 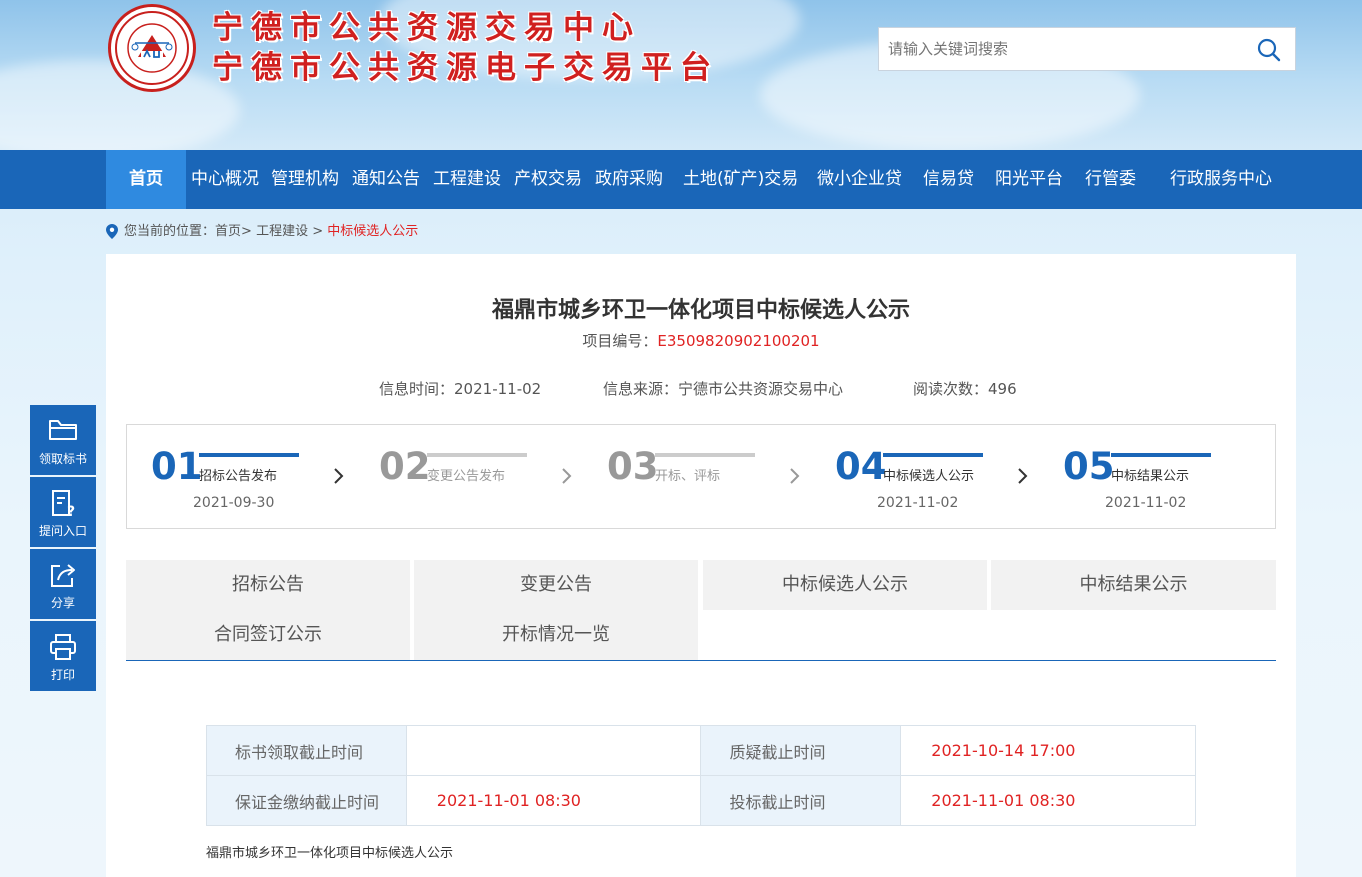 What do you see at coordinates (633, 466) in the screenshot?
I see `step-number: 03` at bounding box center [633, 466].